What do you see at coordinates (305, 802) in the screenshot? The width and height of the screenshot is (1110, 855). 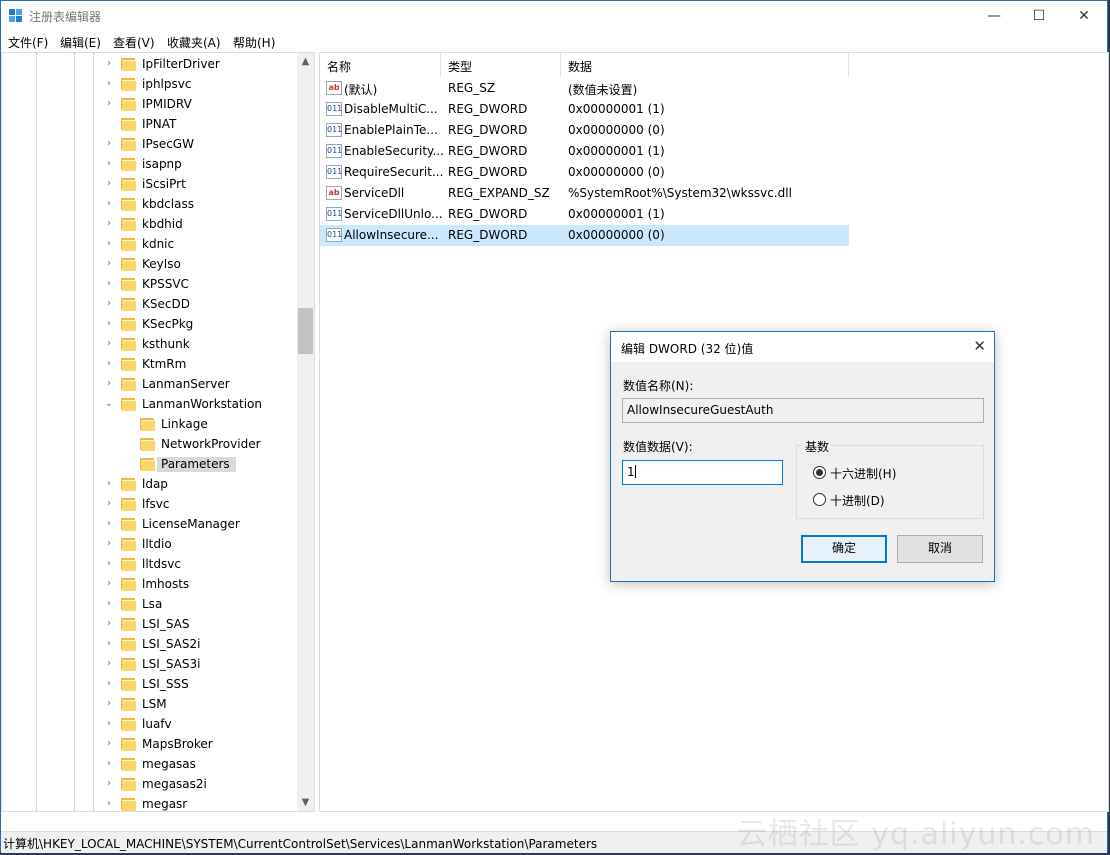 I see `scroll-down-arrow-icon: ▼` at bounding box center [305, 802].